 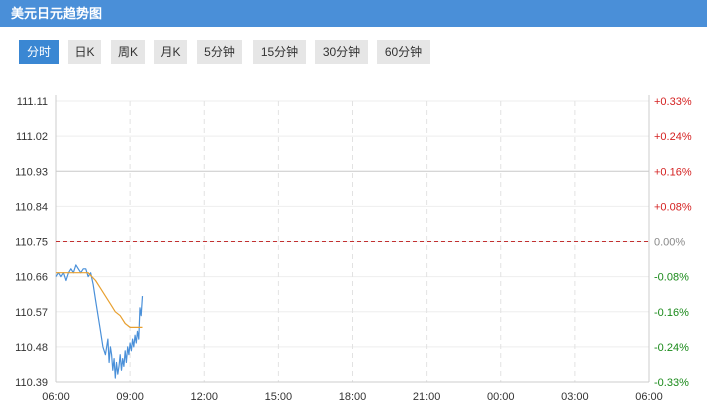 I want to click on y-tick-label-left: 111.11, so click(x=32, y=102).